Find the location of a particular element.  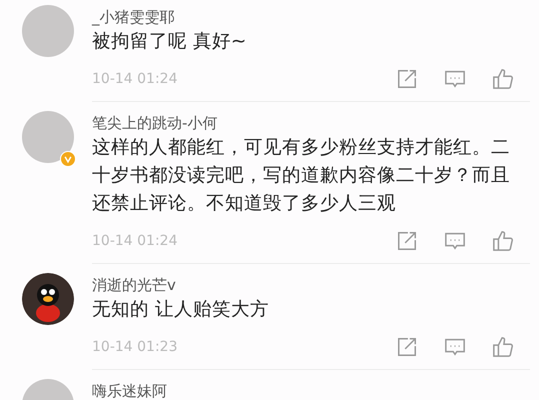

user-name: _小猪雯雯耶 is located at coordinates (311, 17).